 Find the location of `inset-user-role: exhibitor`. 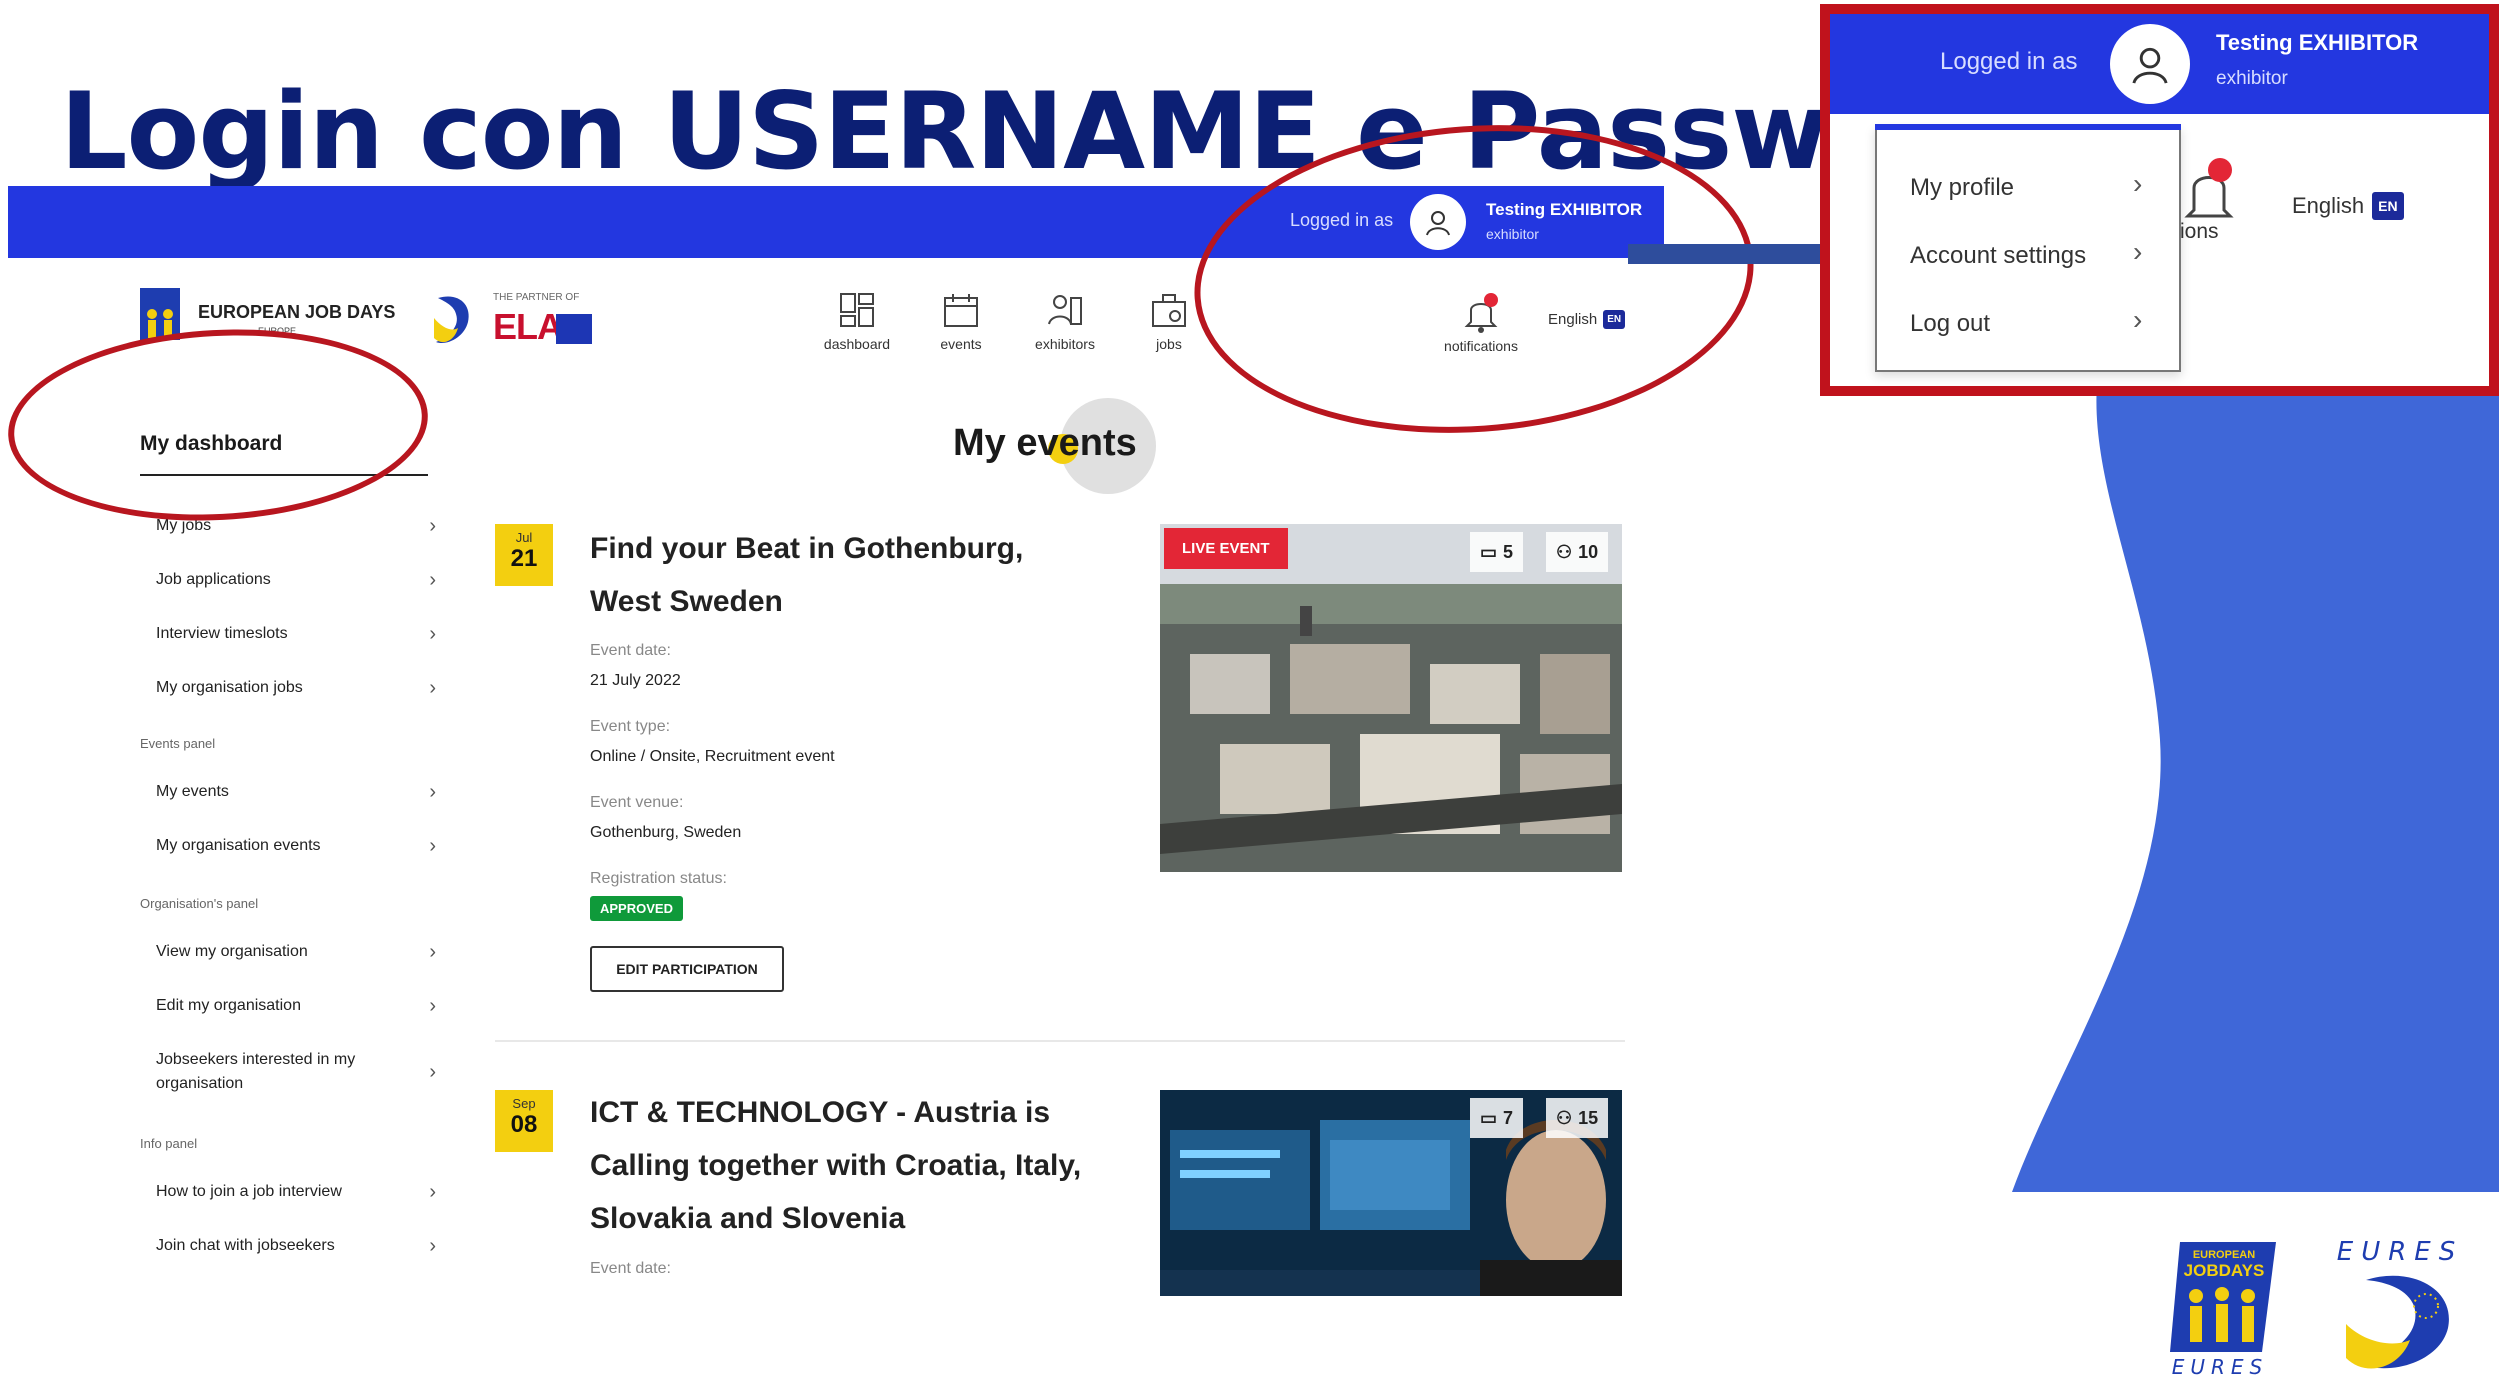

inset-user-role: exhibitor is located at coordinates (2252, 78).